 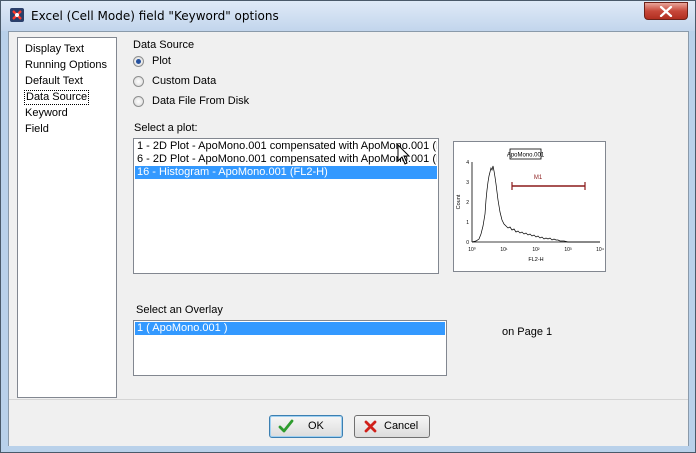 What do you see at coordinates (535, 260) in the screenshot?
I see `preview-x-label: FL2-H` at bounding box center [535, 260].